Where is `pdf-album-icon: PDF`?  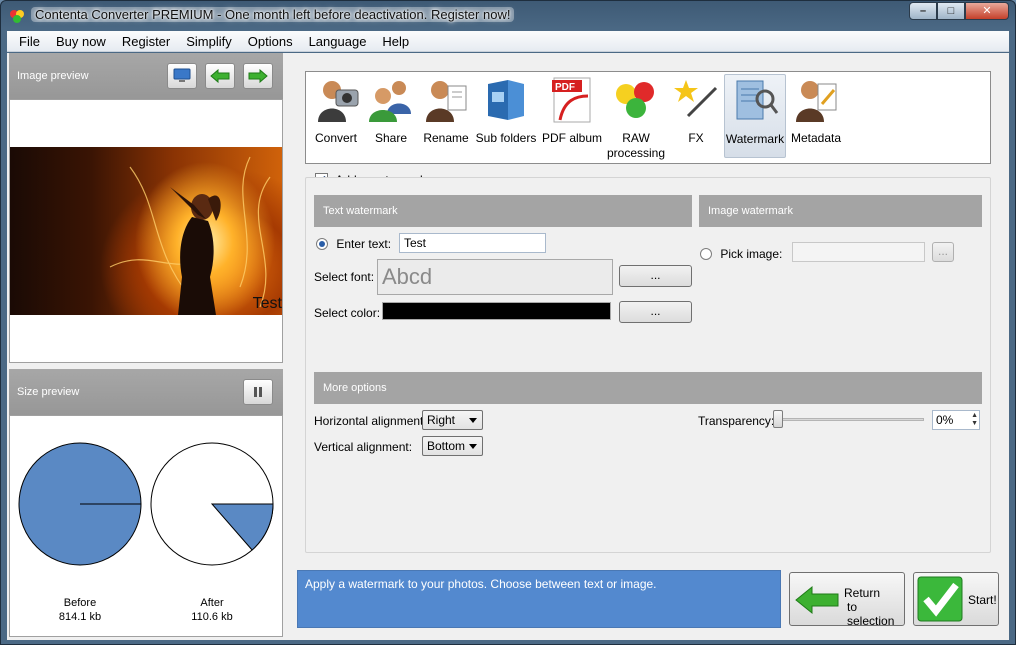
pdf-album-icon: PDF is located at coordinates (571, 100).